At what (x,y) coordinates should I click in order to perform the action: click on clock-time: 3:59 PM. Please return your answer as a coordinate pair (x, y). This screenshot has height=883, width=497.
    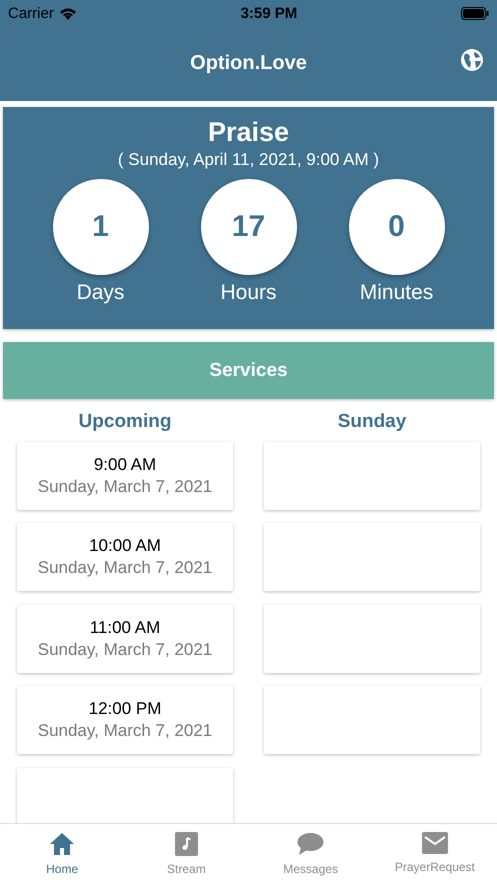
    Looking at the image, I should click on (269, 13).